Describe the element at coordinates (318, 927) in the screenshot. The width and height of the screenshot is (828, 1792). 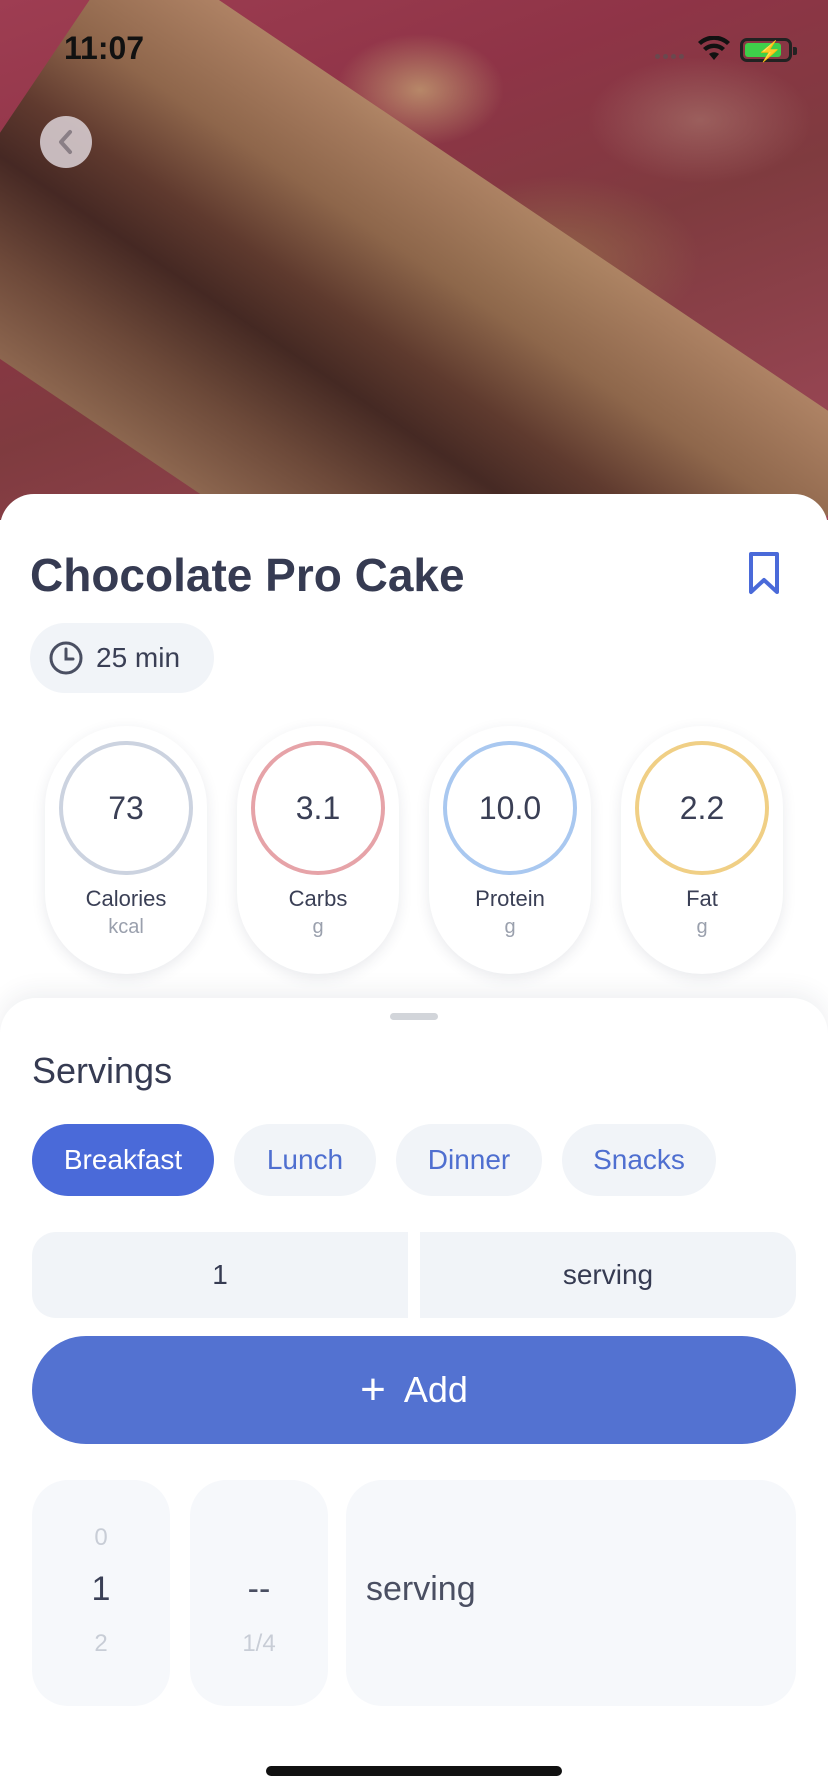
I see `carbs-unit: g` at that location.